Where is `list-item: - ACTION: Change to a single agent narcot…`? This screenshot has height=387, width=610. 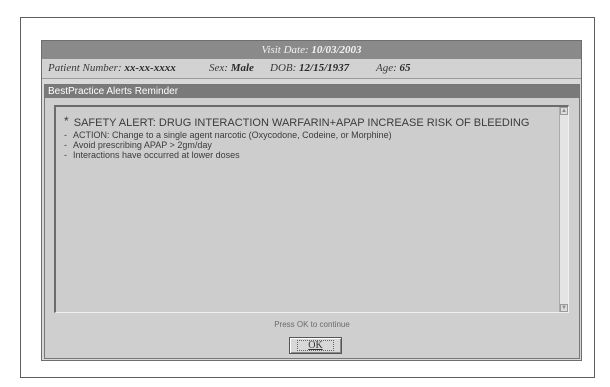
list-item: - ACTION: Change to a single agent narcot… is located at coordinates (309, 135).